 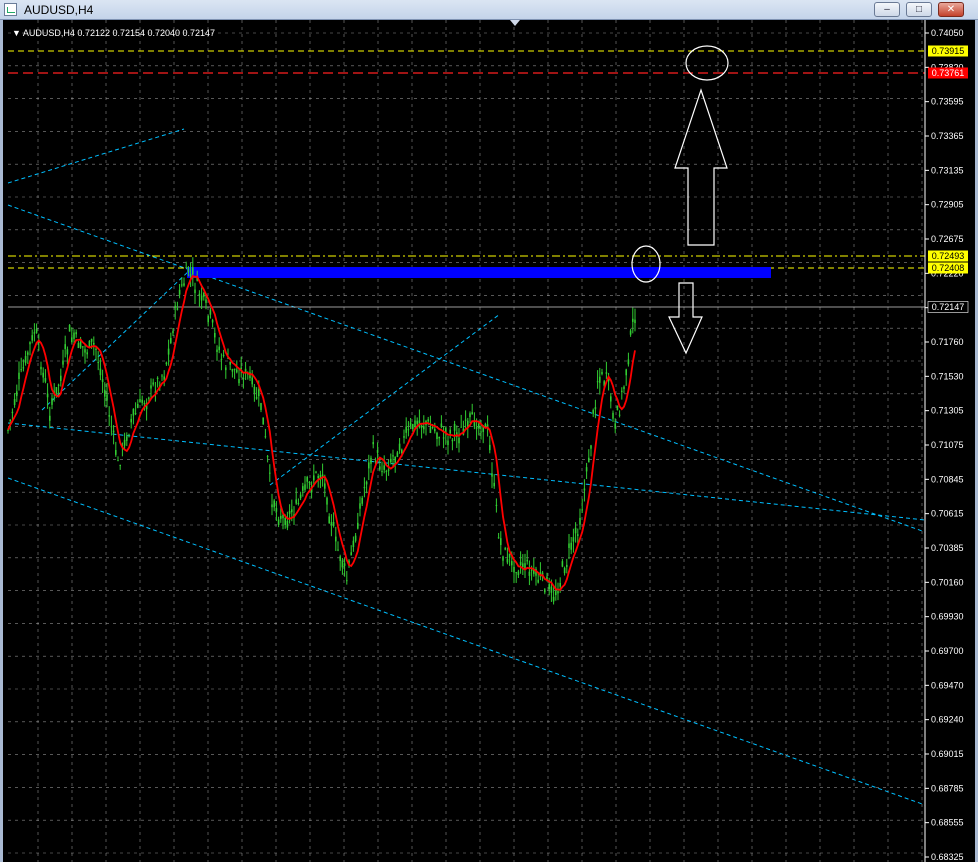 I want to click on window-title: AUDUSD,H4, so click(x=59, y=10).